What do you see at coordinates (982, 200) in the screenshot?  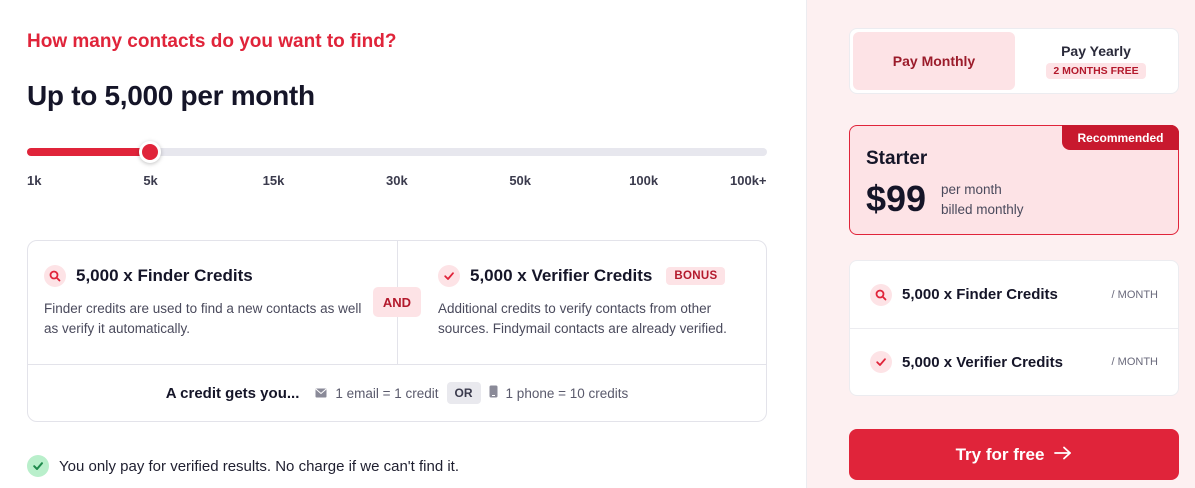 I see `plan-billing-meta: per month billed monthly` at bounding box center [982, 200].